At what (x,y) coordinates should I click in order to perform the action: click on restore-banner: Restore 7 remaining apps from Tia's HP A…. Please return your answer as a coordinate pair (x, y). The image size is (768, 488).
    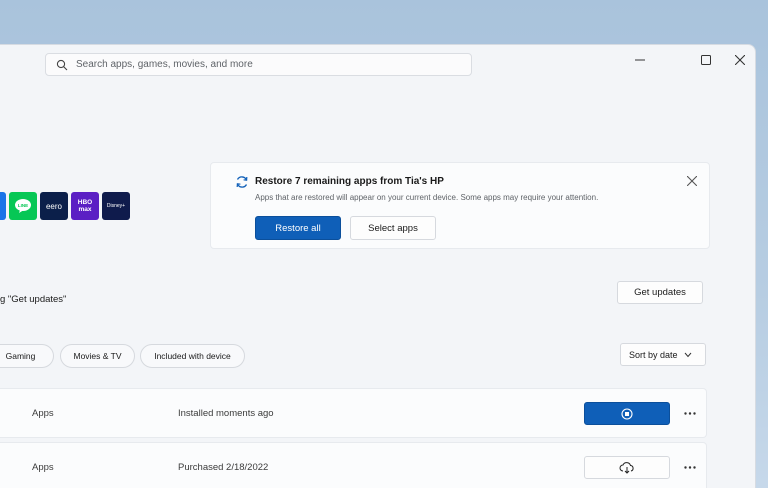
    Looking at the image, I should click on (460, 205).